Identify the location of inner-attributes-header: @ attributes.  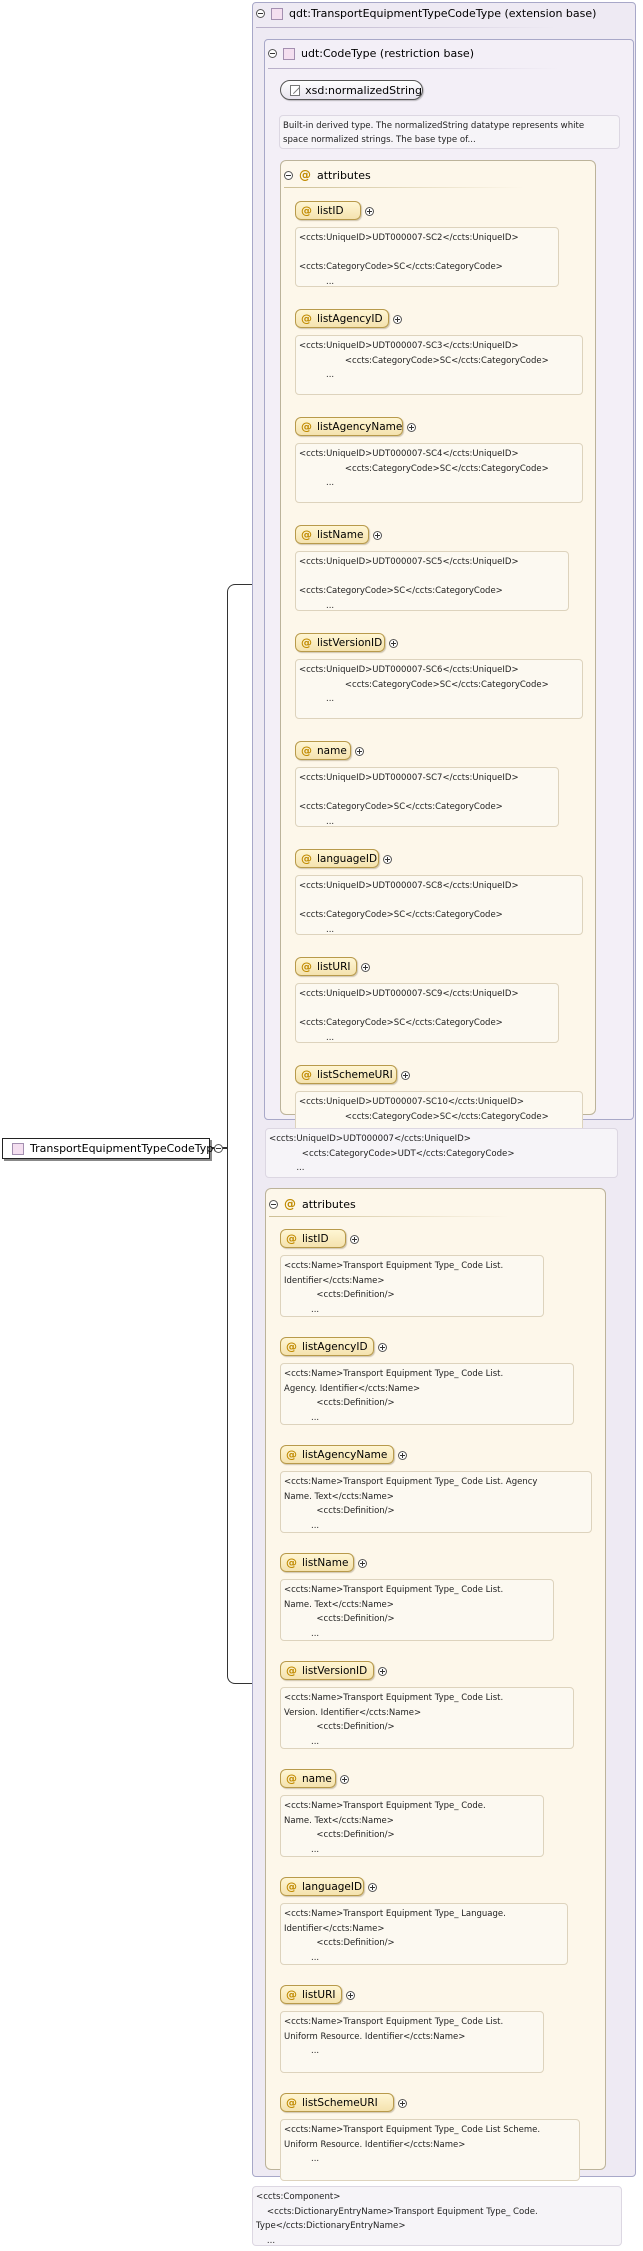
(327, 175).